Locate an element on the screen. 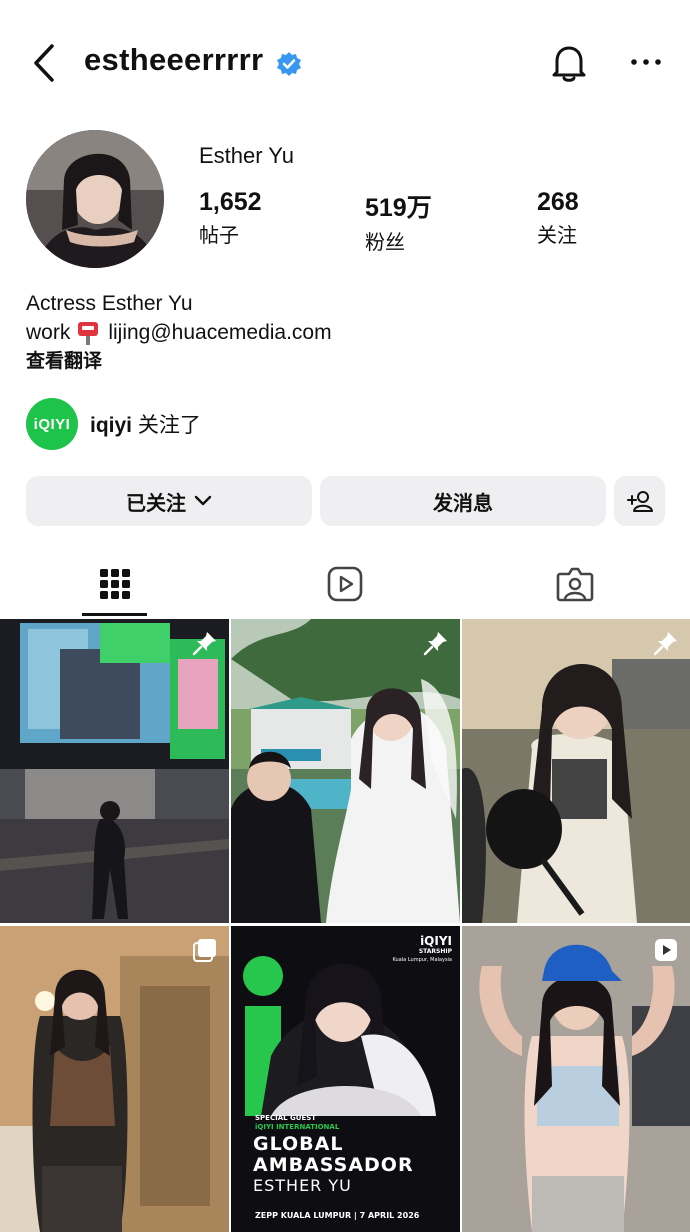 This screenshot has height=1232, width=690. poster-headline-2: AMBASSADOR is located at coordinates (333, 1165).